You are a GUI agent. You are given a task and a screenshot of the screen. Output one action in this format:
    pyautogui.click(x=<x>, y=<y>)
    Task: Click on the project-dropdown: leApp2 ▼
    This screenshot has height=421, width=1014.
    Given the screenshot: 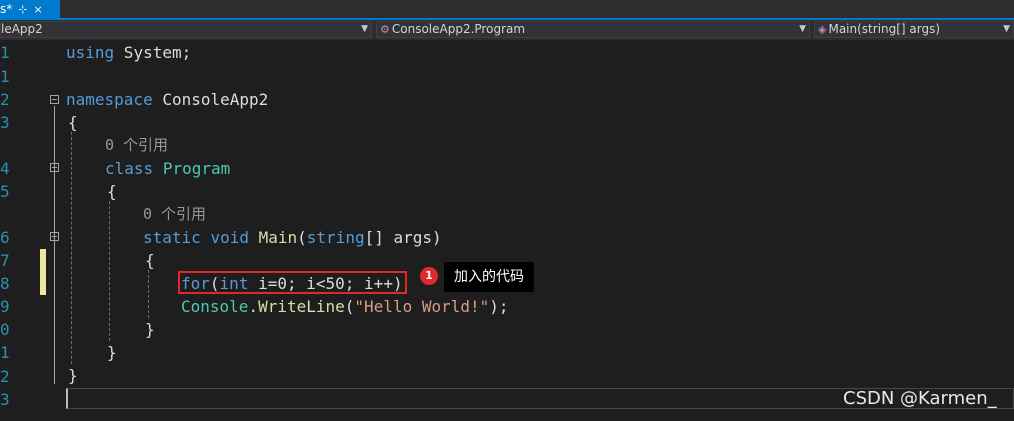 What is the action you would take?
    pyautogui.click(x=186, y=29)
    